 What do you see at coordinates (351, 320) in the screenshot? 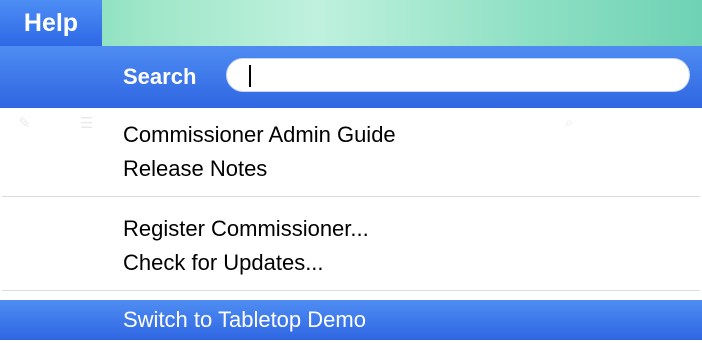
I see `menu-item-switch-to-tabletop-demo: Switch to Tabletop Demo` at bounding box center [351, 320].